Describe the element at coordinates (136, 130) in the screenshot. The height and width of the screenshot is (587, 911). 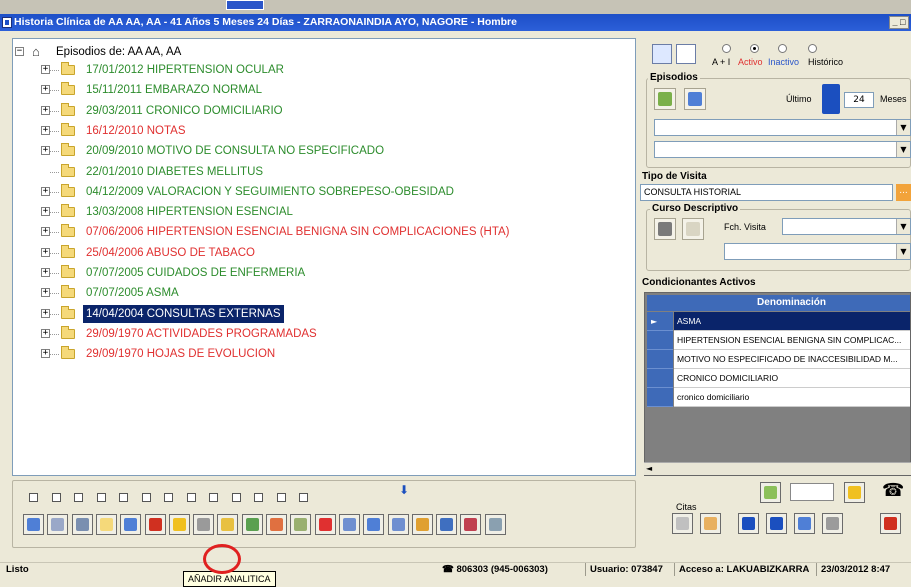
I see `tree-node-label: 16/12/2010 NOTAS` at that location.